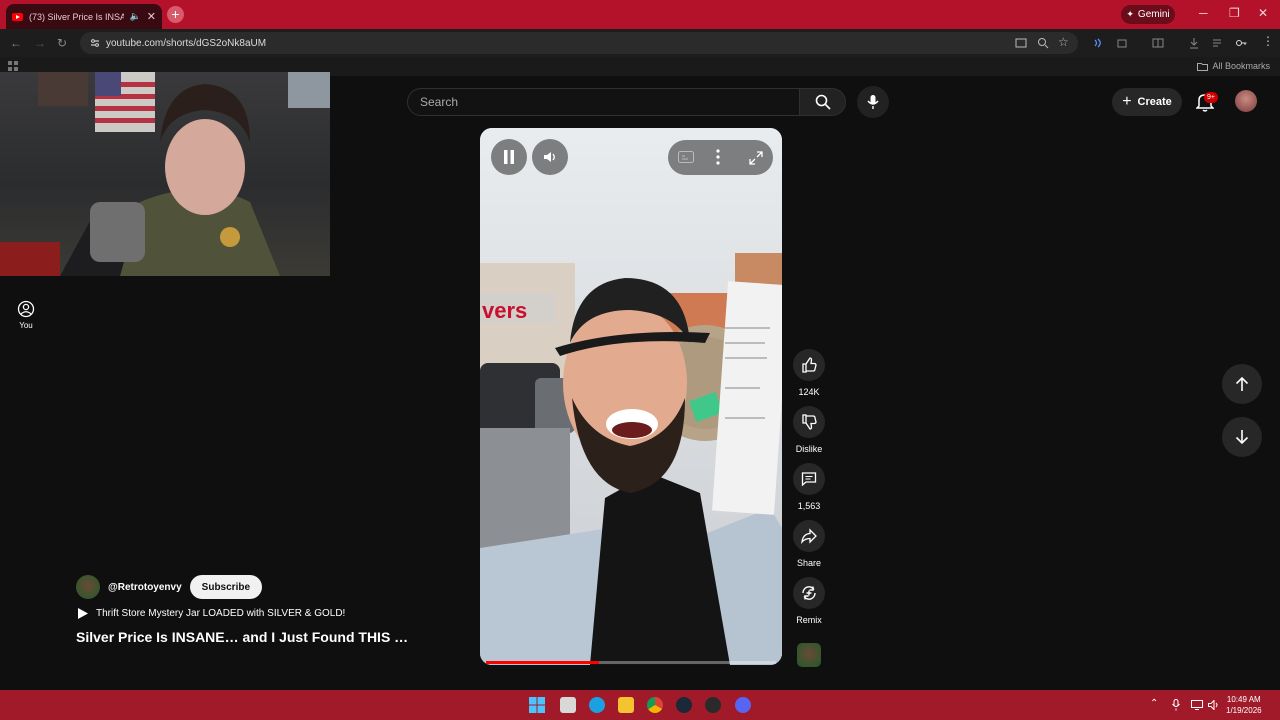 This screenshot has height=720, width=1280. I want to click on discord-icon, so click(743, 705).